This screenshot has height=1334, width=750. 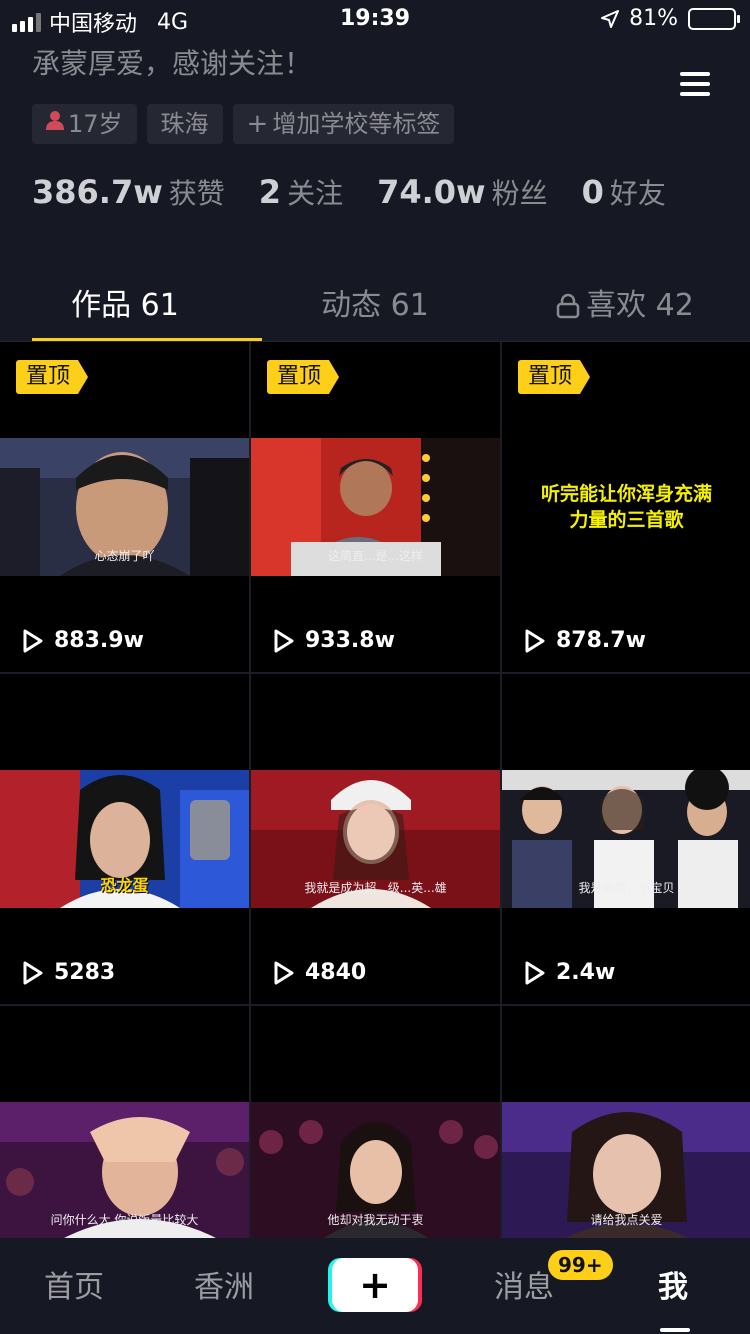 I want to click on video-text-thumbnail: 听完能让你浑身充满力量的三首歌, so click(x=626, y=507).